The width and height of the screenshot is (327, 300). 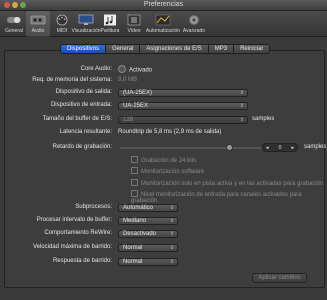 What do you see at coordinates (292, 148) in the screenshot?
I see `chevron-right-icon: ▸` at bounding box center [292, 148].